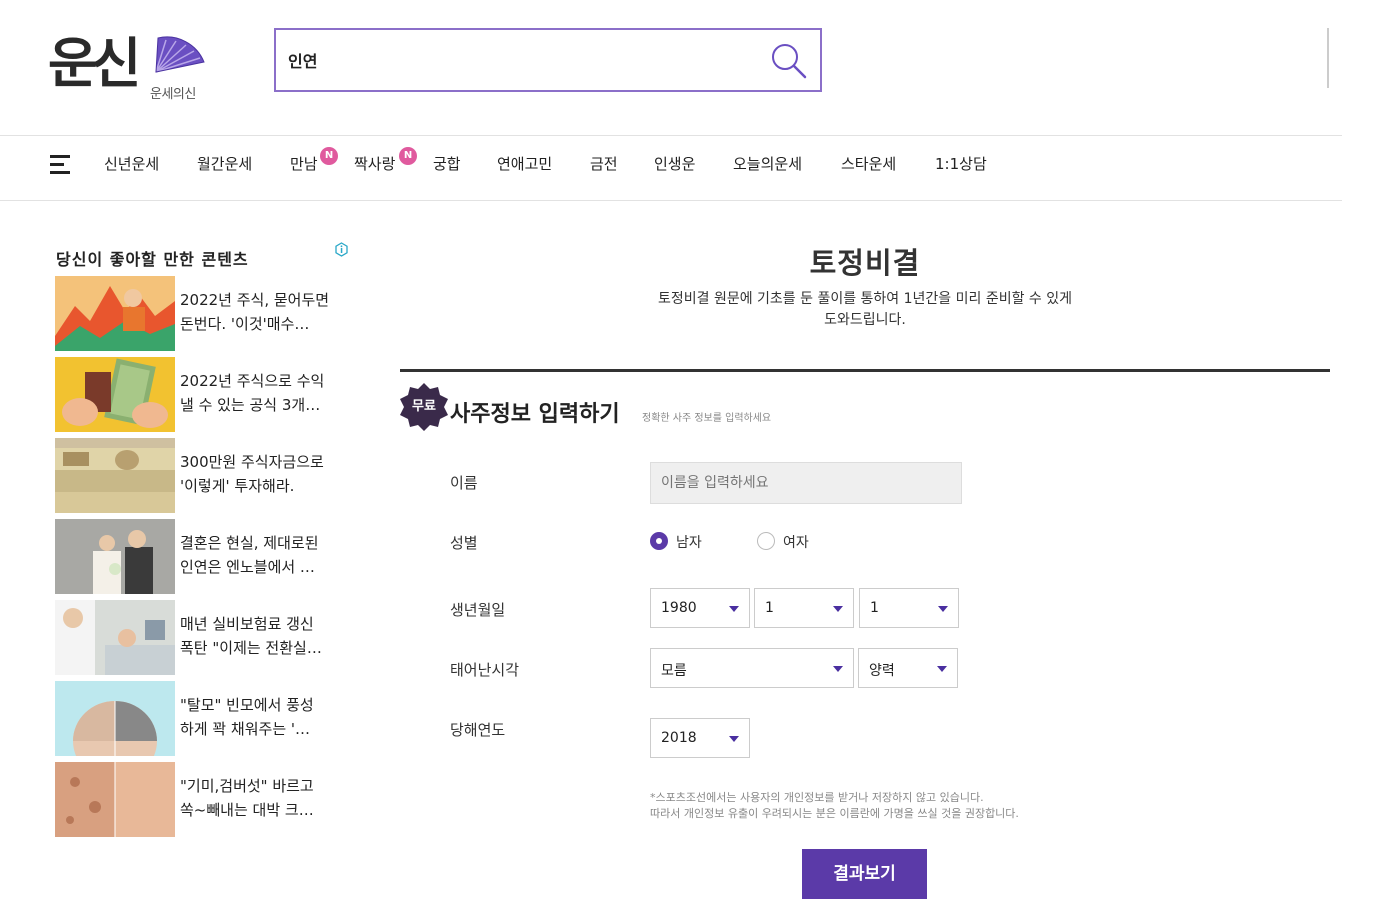 This screenshot has width=1378, height=918. Describe the element at coordinates (961, 163) in the screenshot. I see `nav-item-consult: 1:1상담` at that location.